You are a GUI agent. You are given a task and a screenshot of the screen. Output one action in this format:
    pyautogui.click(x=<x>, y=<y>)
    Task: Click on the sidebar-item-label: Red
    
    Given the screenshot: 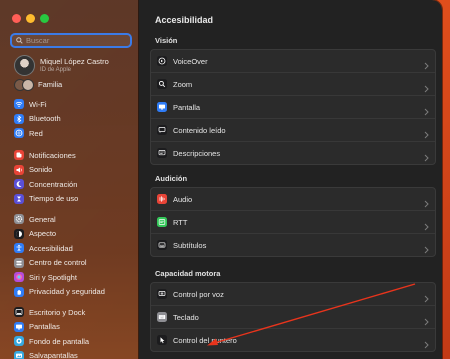 What is the action you would take?
    pyautogui.click(x=36, y=133)
    